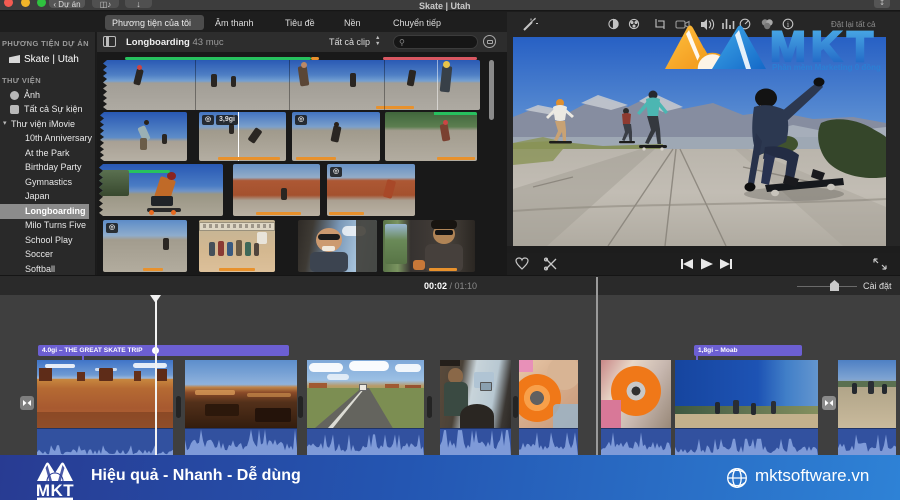 Image resolution: width=900 pixels, height=500 pixels. I want to click on svg-text: MKT, so click(55, 490).